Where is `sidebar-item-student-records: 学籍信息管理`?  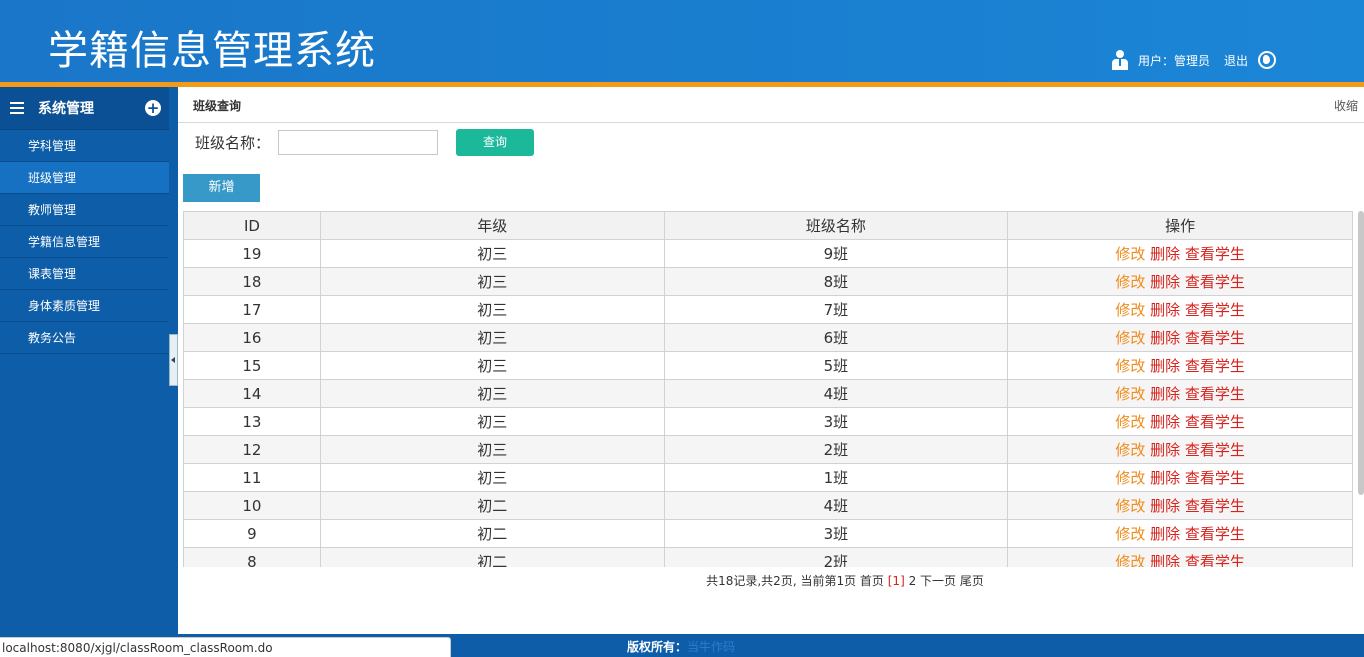 sidebar-item-student-records: 学籍信息管理 is located at coordinates (84, 242).